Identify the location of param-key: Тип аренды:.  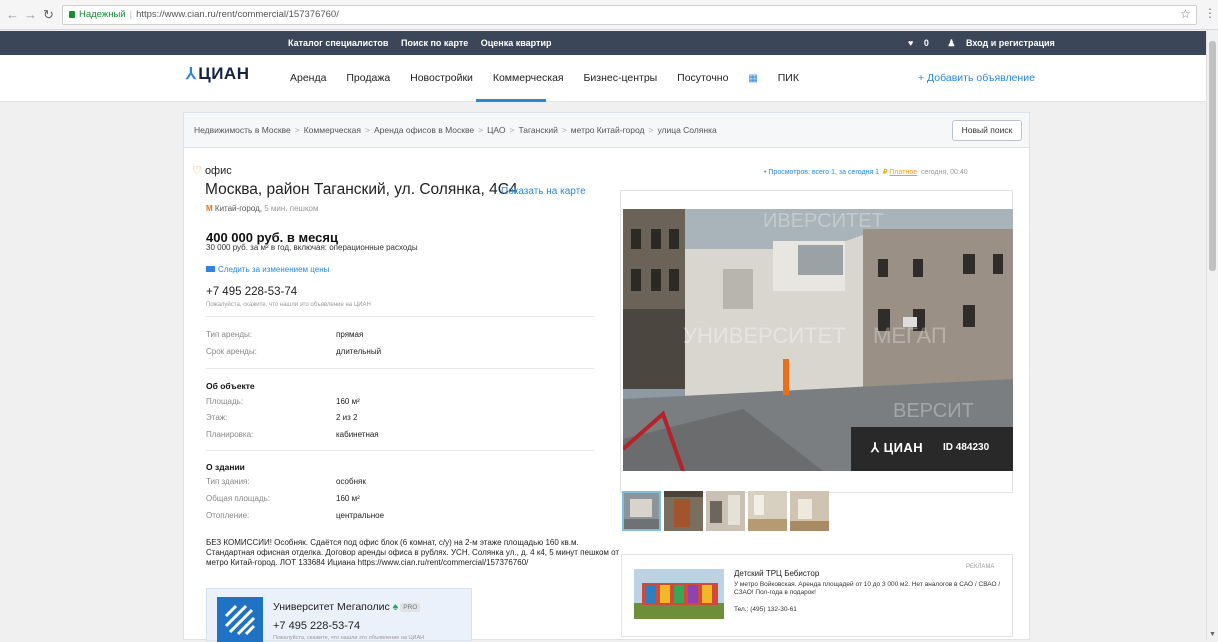
(229, 334).